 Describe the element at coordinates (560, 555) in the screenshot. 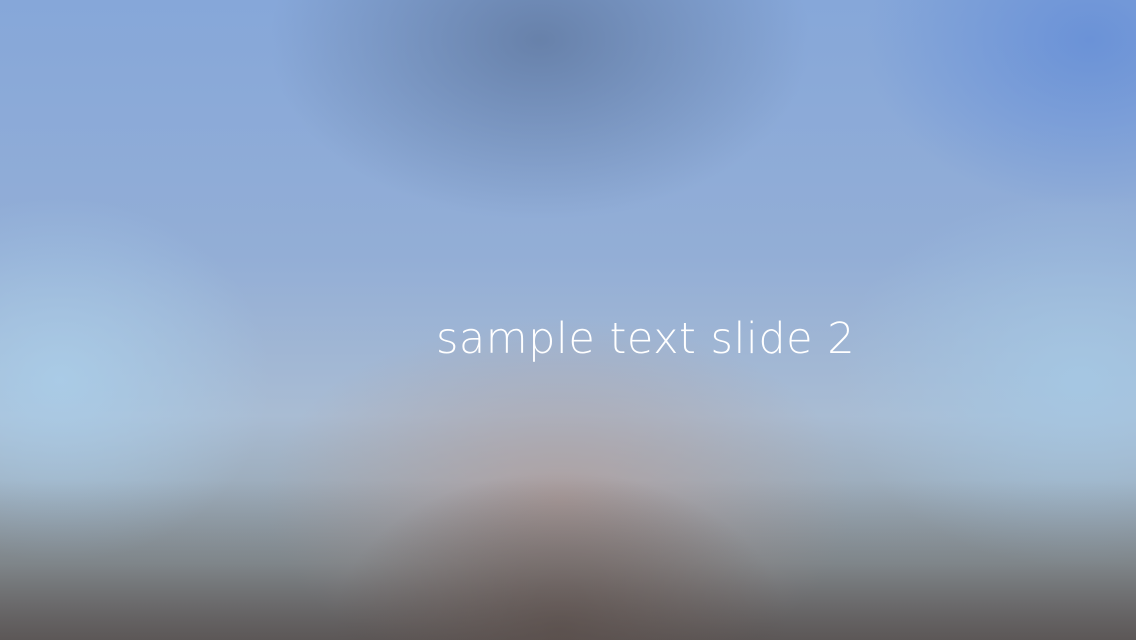

I see `blurred-ground-shape` at that location.